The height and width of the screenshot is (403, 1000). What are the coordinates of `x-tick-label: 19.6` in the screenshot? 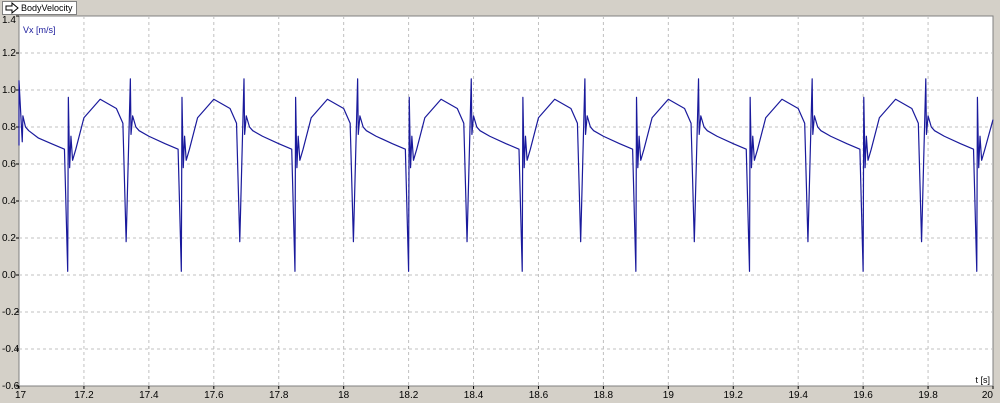 It's located at (863, 395).